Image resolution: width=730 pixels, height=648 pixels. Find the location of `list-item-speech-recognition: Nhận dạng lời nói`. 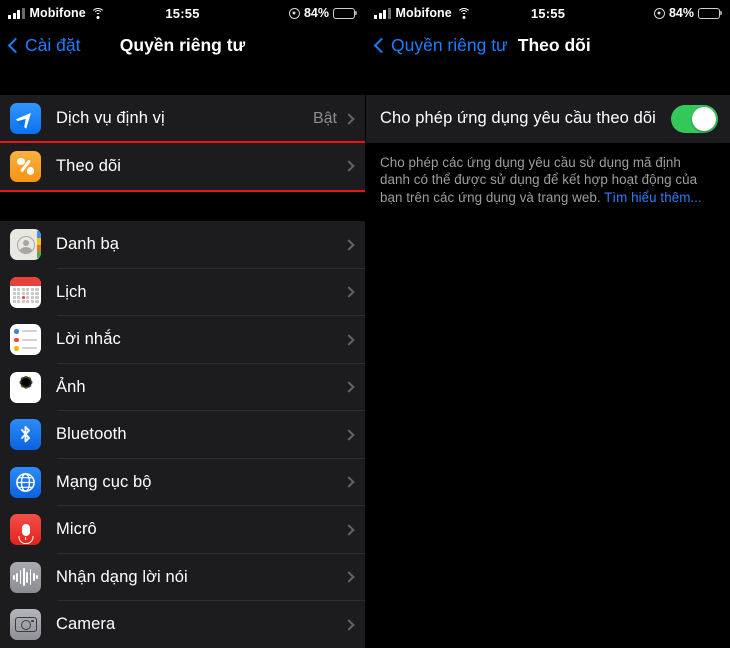

list-item-speech-recognition: Nhận dạng lời nói is located at coordinates (182, 577).